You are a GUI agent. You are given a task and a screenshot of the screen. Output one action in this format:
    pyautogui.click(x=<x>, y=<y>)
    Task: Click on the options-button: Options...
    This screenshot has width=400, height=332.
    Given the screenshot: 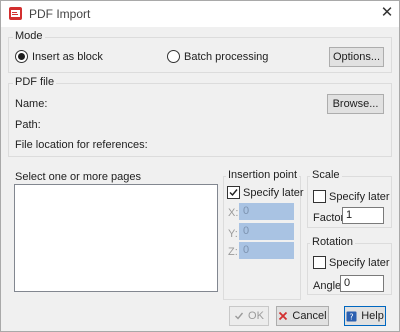 What is the action you would take?
    pyautogui.click(x=356, y=57)
    